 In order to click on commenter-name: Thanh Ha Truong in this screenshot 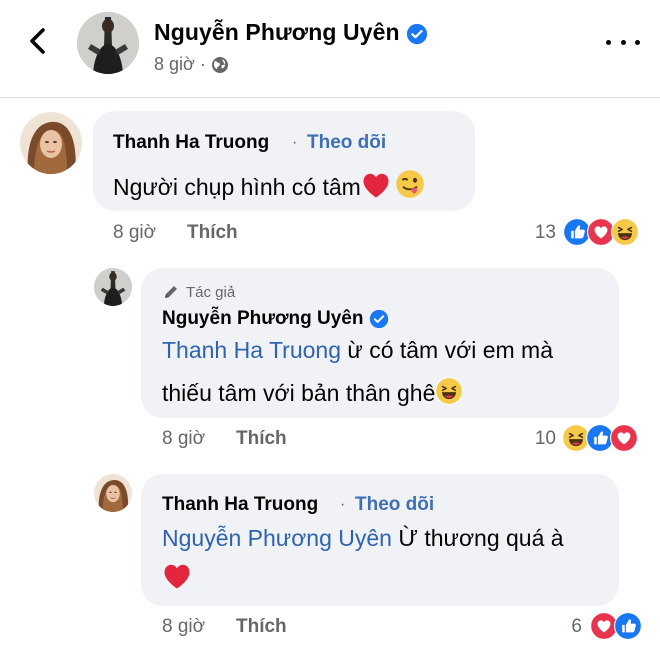, I will do `click(191, 143)`.